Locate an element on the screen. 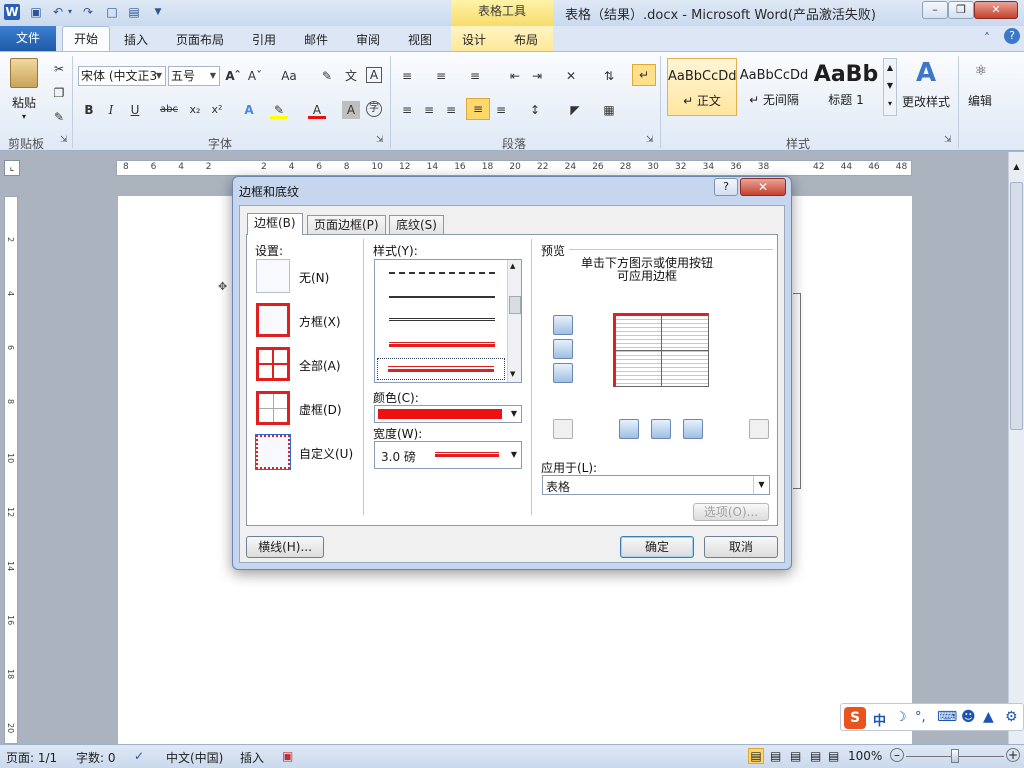 Image resolution: width=1024 pixels, height=768 pixels. zoom-level: 100% is located at coordinates (865, 756).